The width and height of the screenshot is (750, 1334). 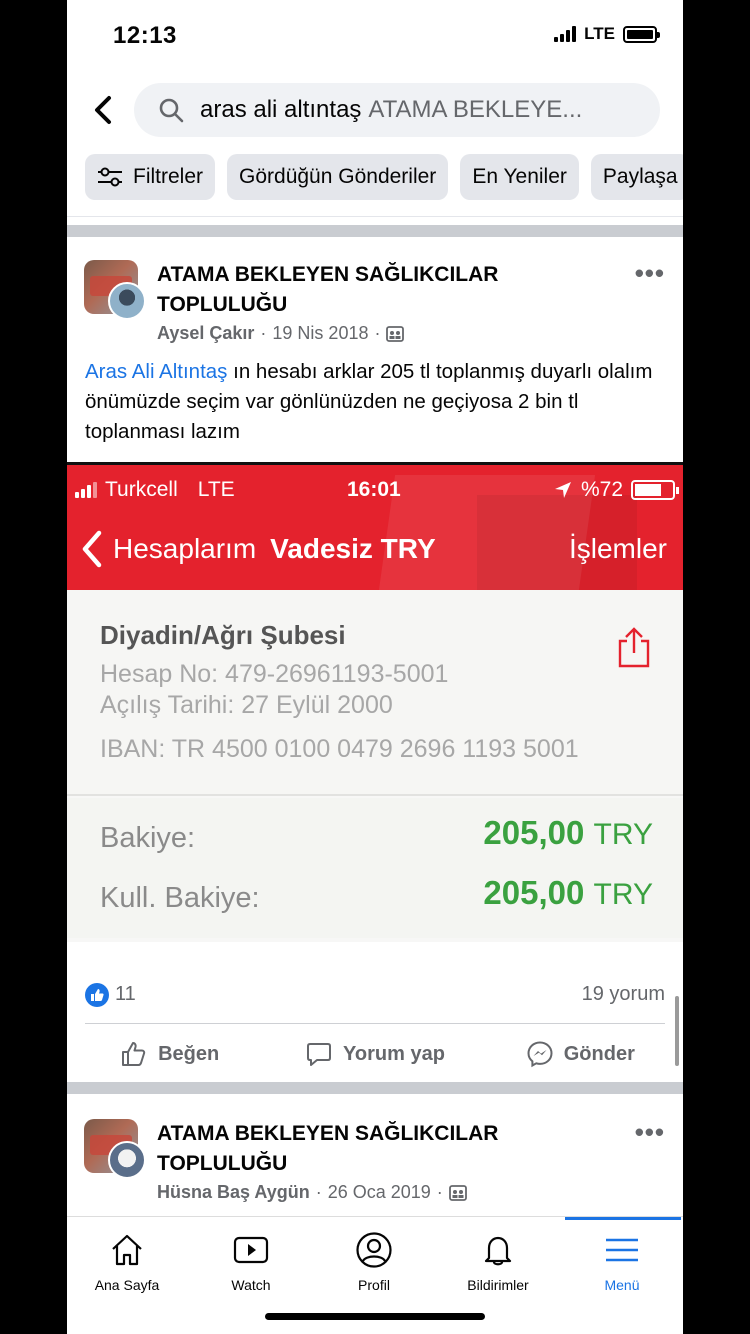 What do you see at coordinates (716, 667) in the screenshot?
I see `right-letterbox` at bounding box center [716, 667].